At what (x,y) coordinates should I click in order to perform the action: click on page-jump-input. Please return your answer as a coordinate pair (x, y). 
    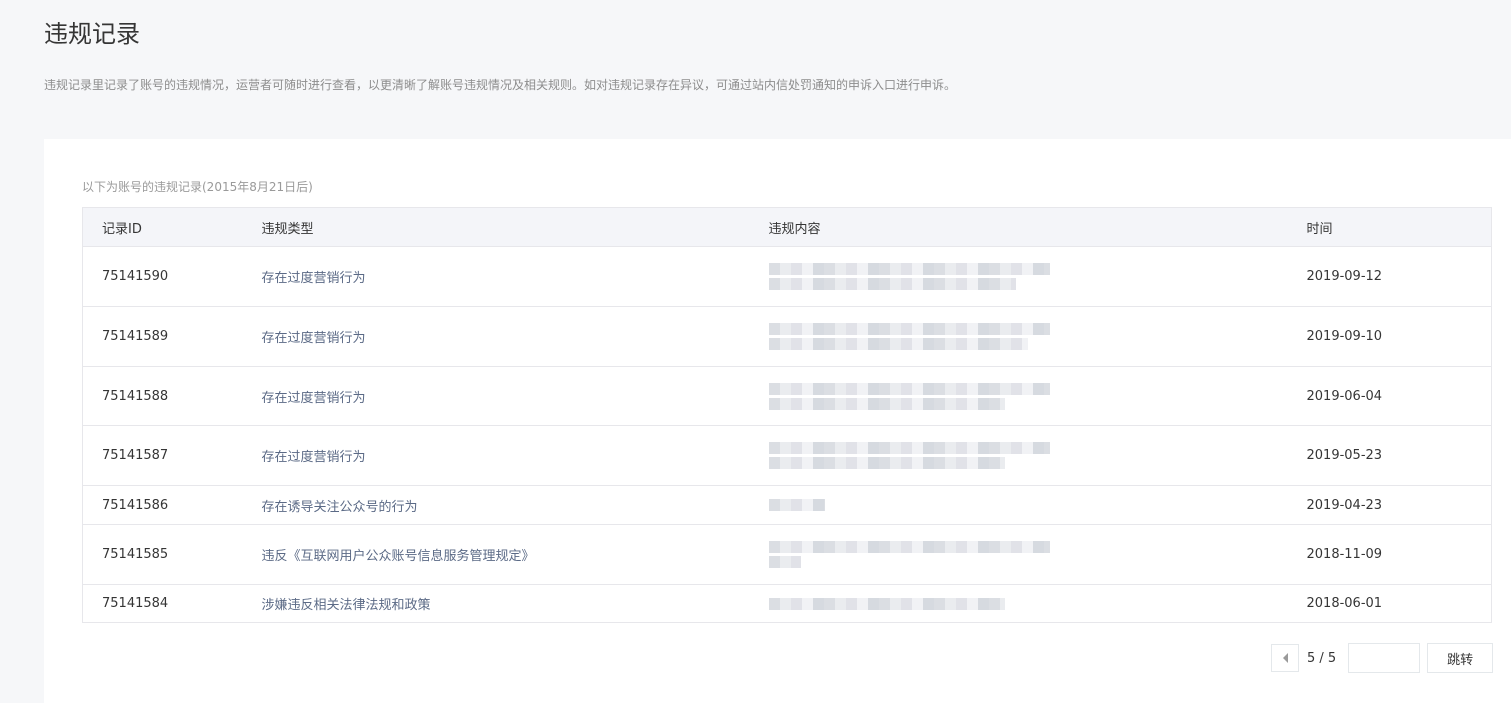
    Looking at the image, I should click on (1384, 658).